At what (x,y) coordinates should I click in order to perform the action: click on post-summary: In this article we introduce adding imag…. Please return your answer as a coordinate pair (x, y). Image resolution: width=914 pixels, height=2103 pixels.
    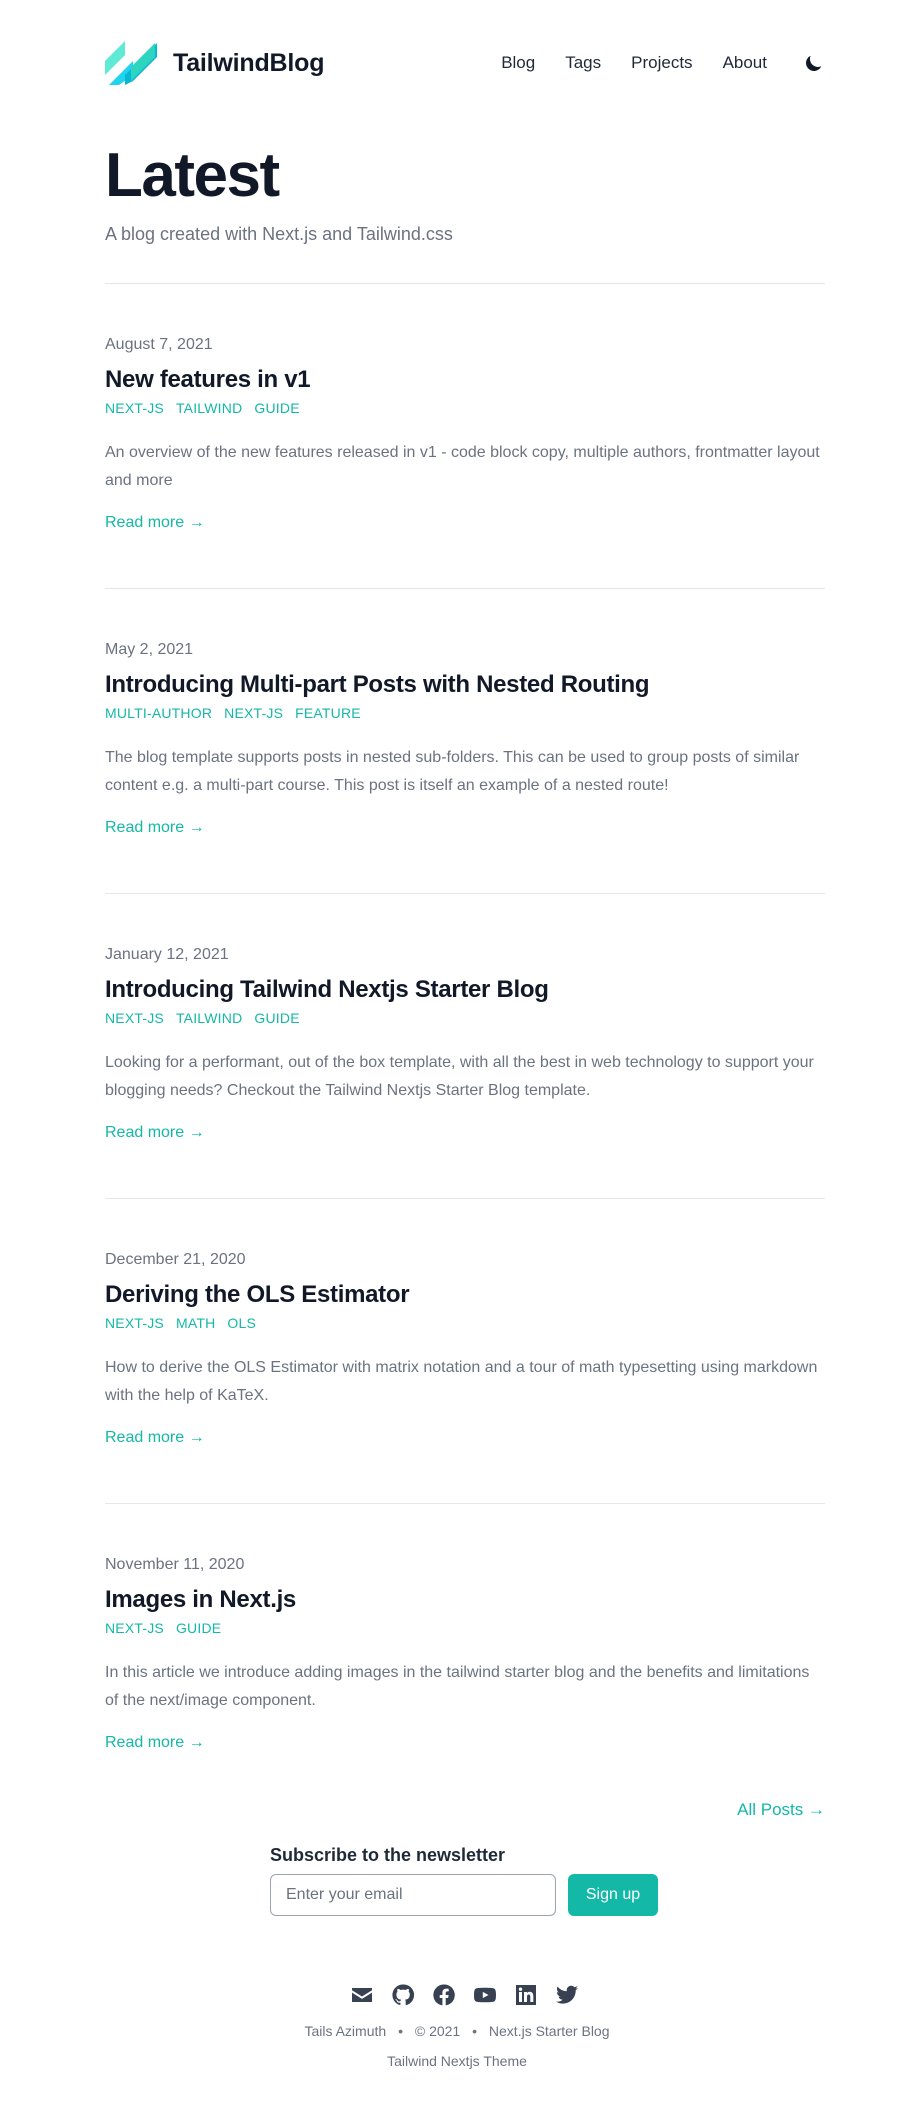
    Looking at the image, I should click on (457, 1686).